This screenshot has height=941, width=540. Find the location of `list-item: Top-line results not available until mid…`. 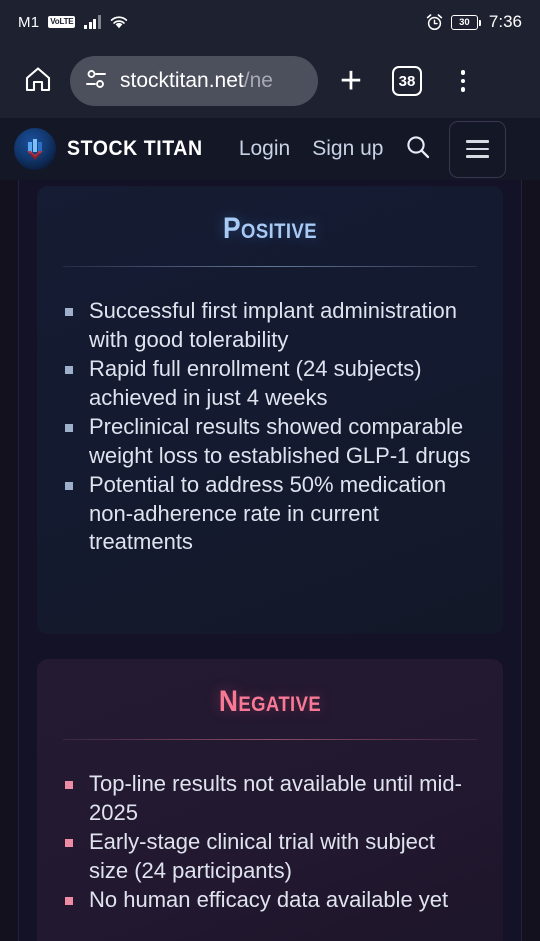

list-item: Top-line results not available until mid… is located at coordinates (270, 798).